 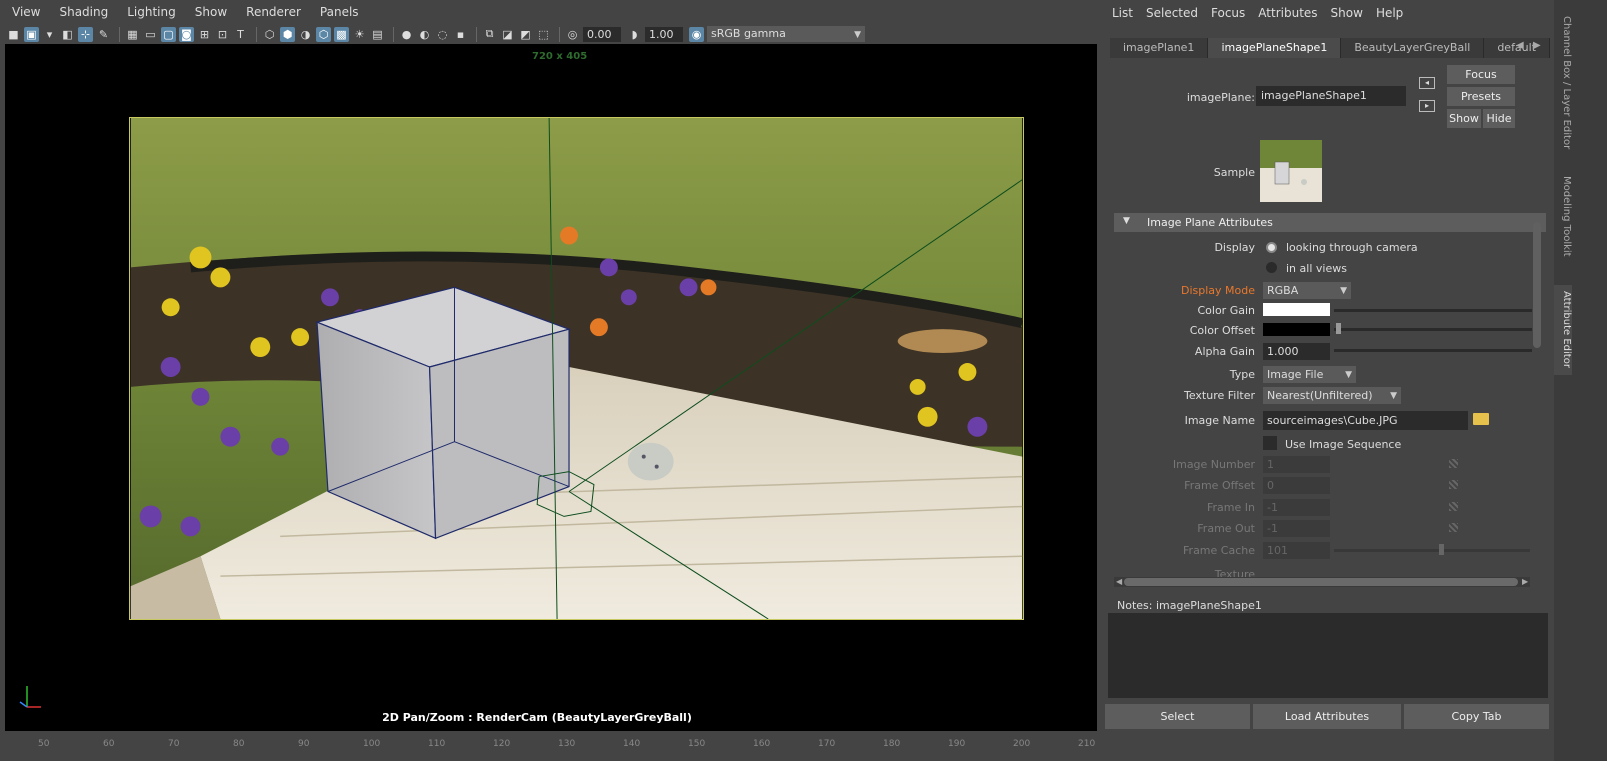 What do you see at coordinates (1296, 309) in the screenshot?
I see `color-gain-swatch` at bounding box center [1296, 309].